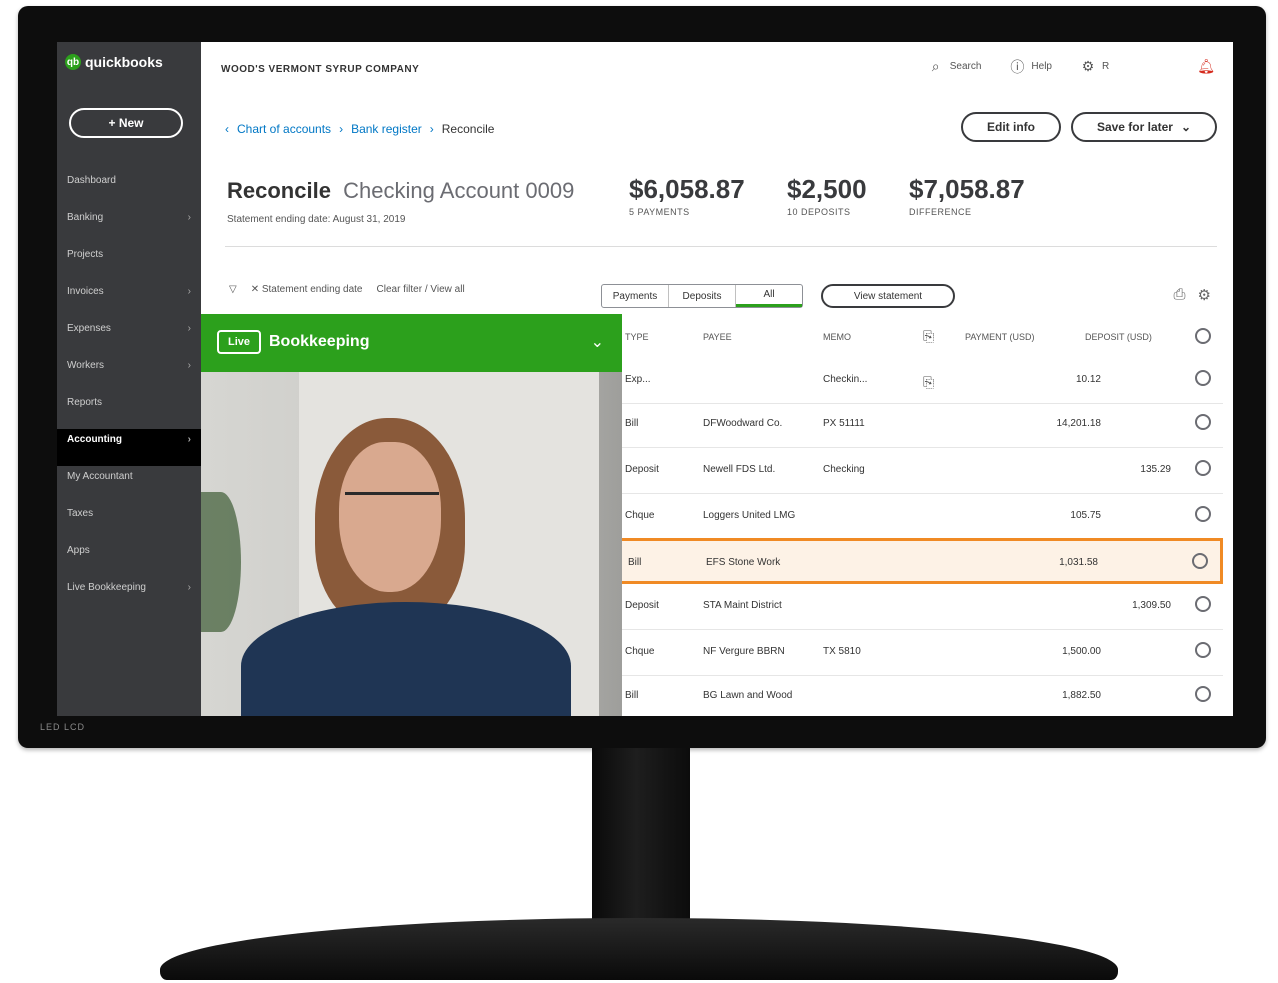  Describe the element at coordinates (920, 607) in the screenshot. I see `table-row: Deposit STA Maint District 1,309.50` at that location.